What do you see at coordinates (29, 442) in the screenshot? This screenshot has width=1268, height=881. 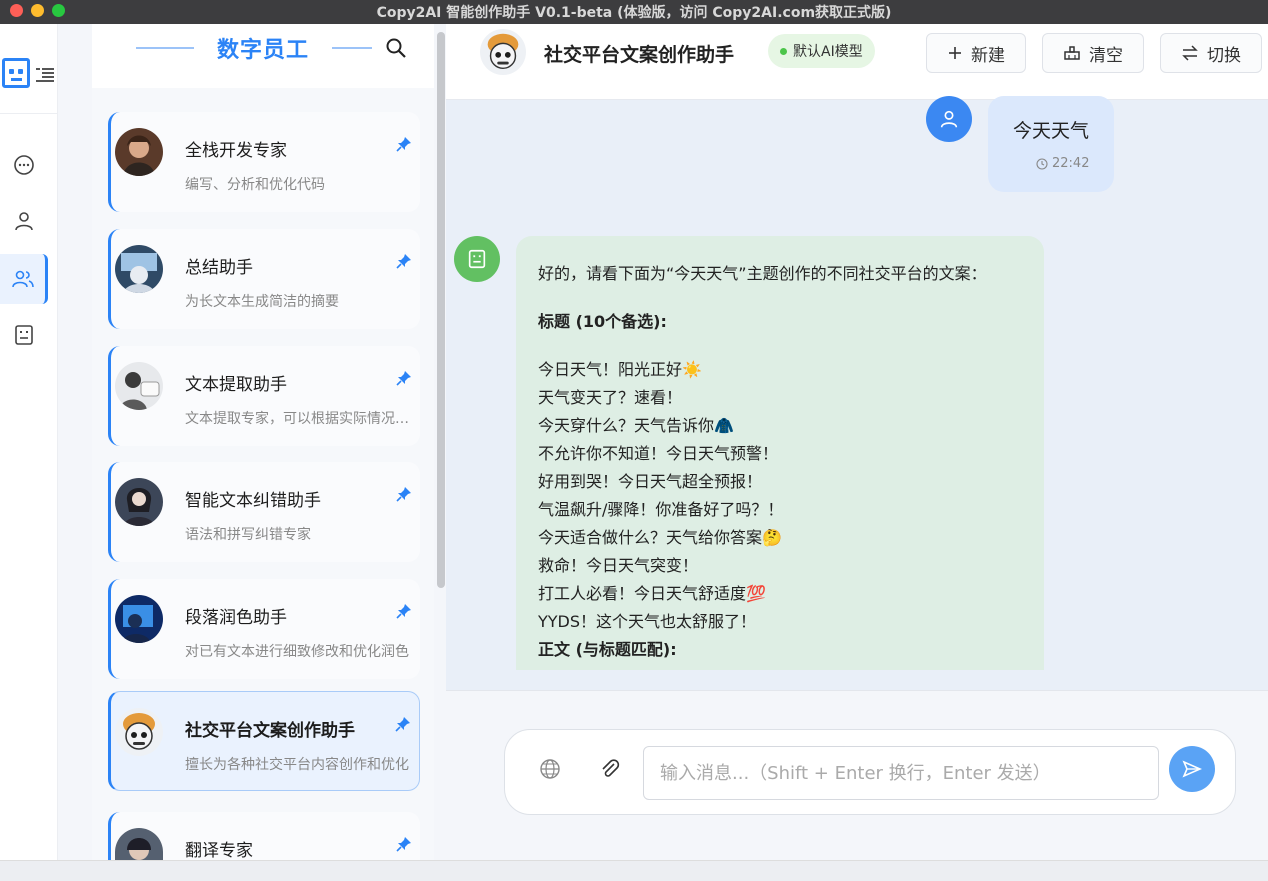 I see `left-rail` at bounding box center [29, 442].